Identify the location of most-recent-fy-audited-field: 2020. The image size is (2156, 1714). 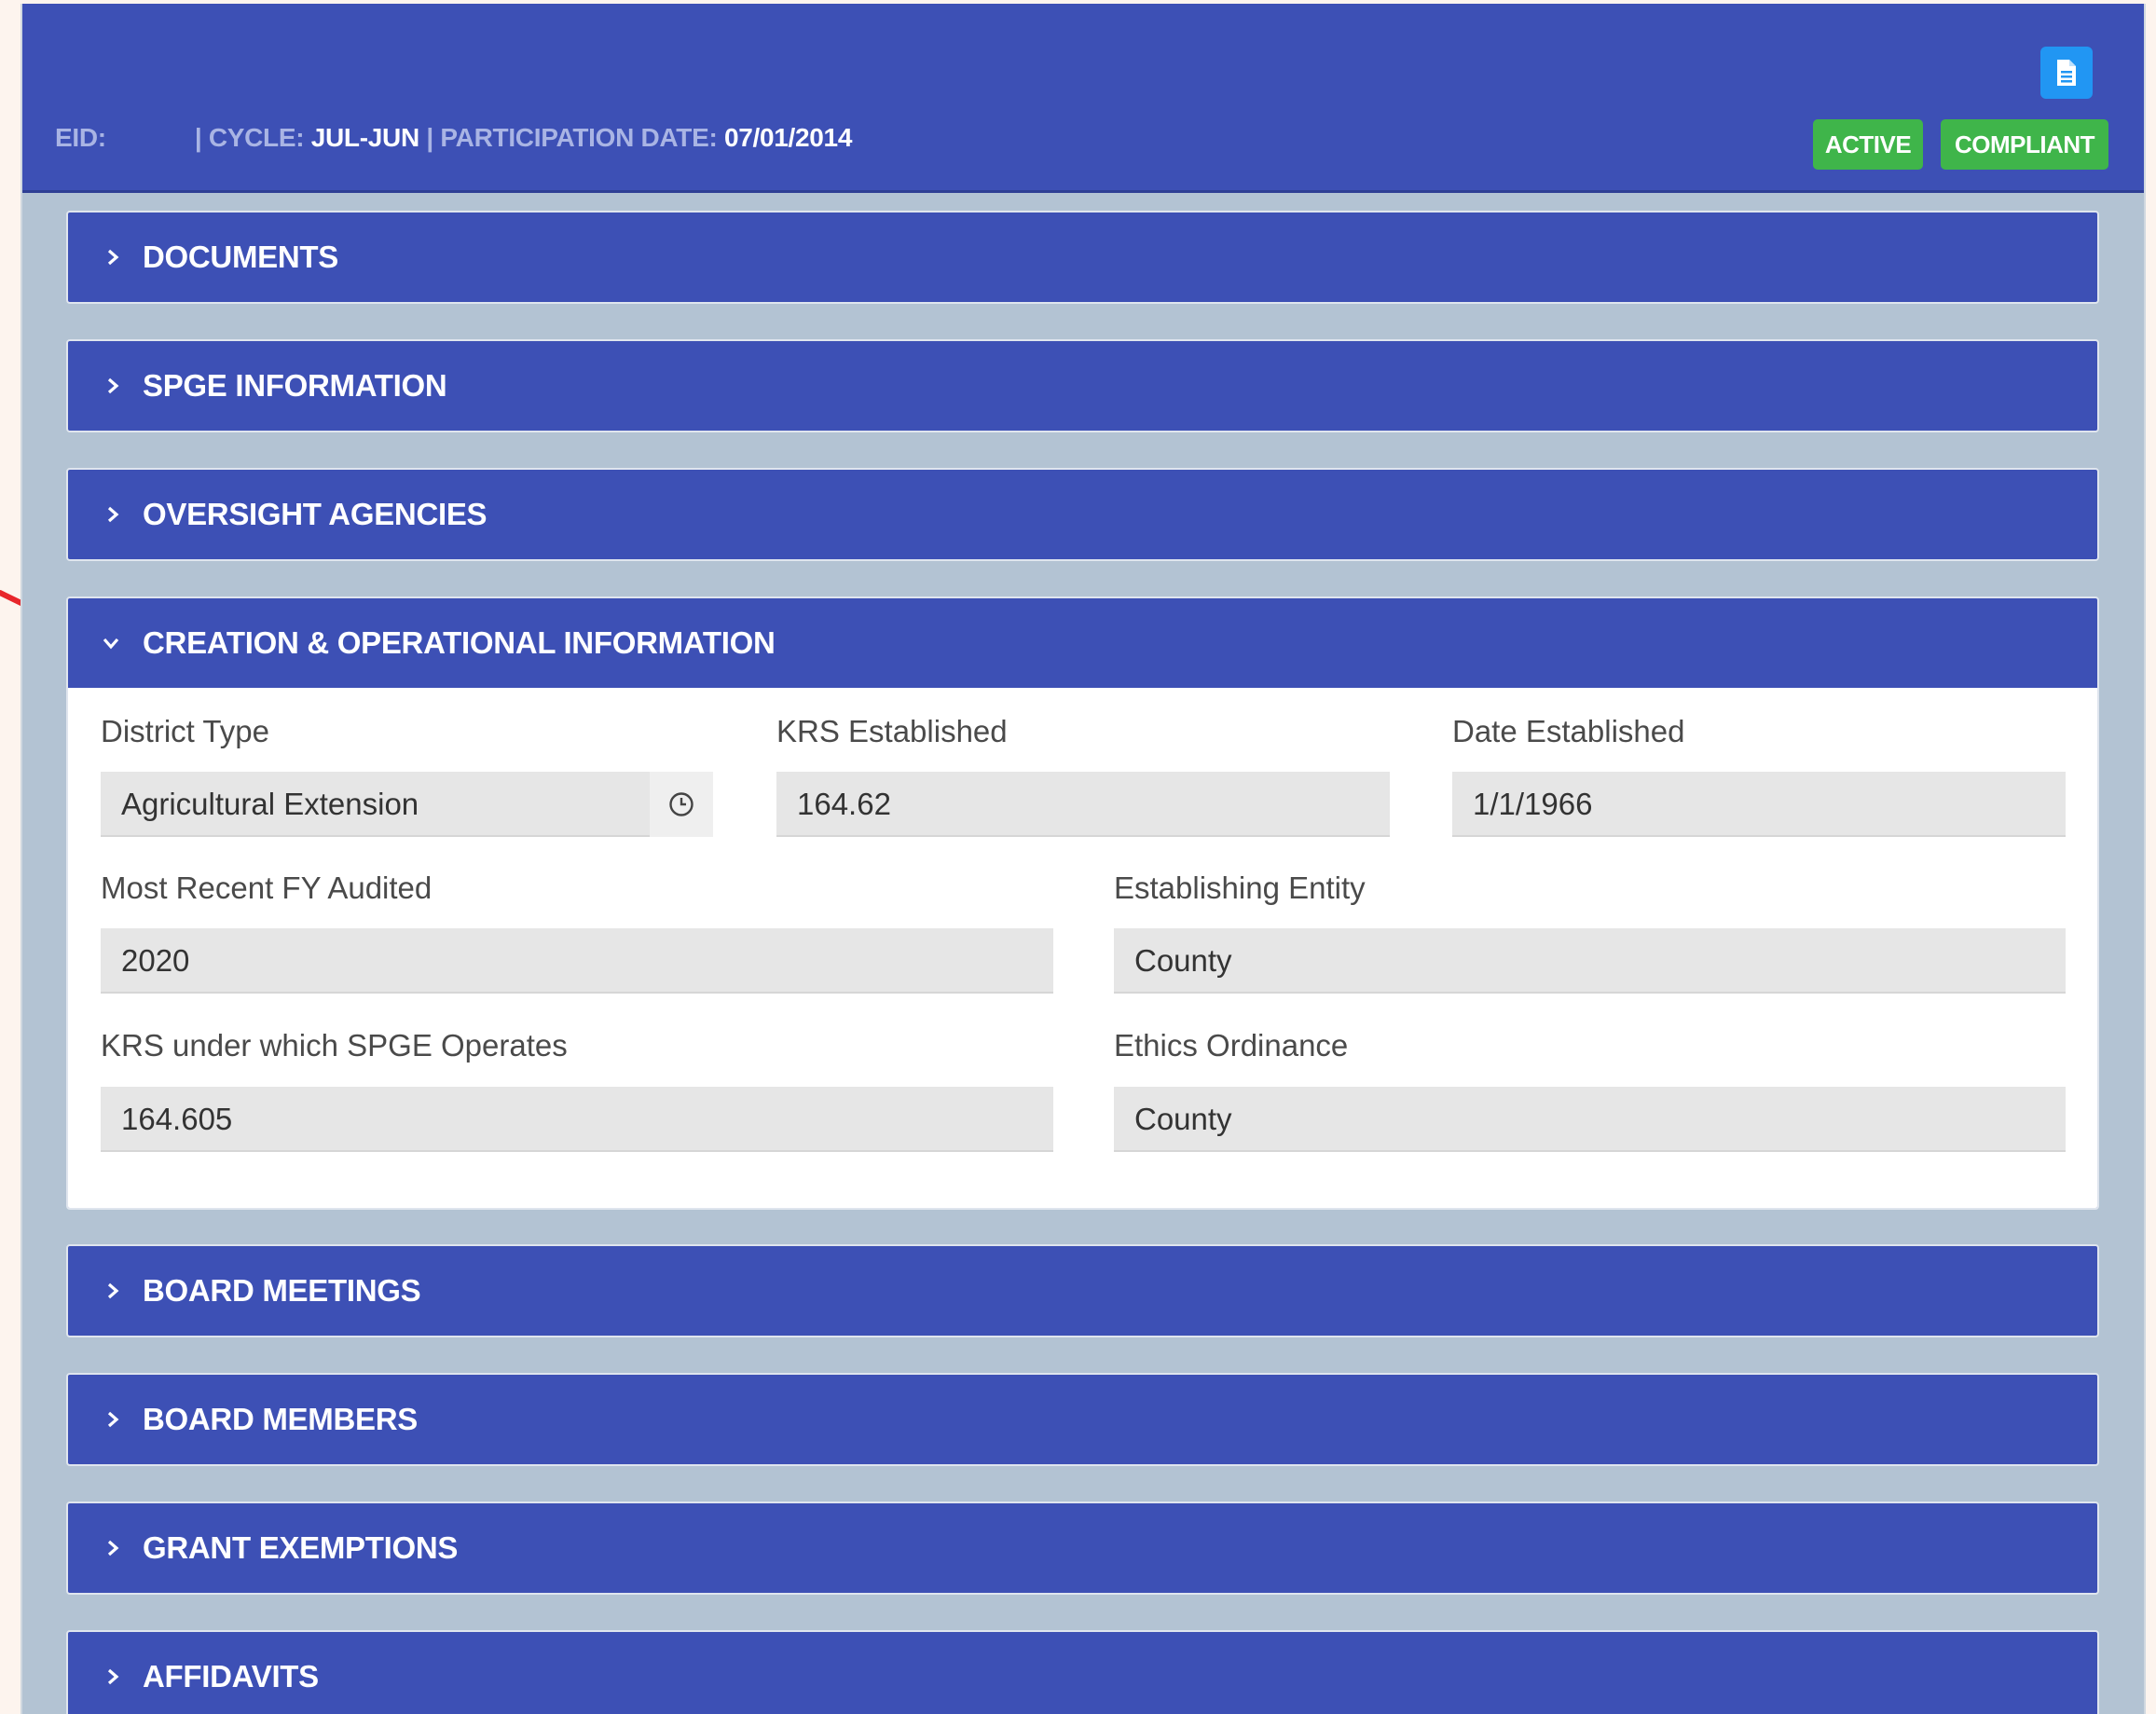
(577, 961).